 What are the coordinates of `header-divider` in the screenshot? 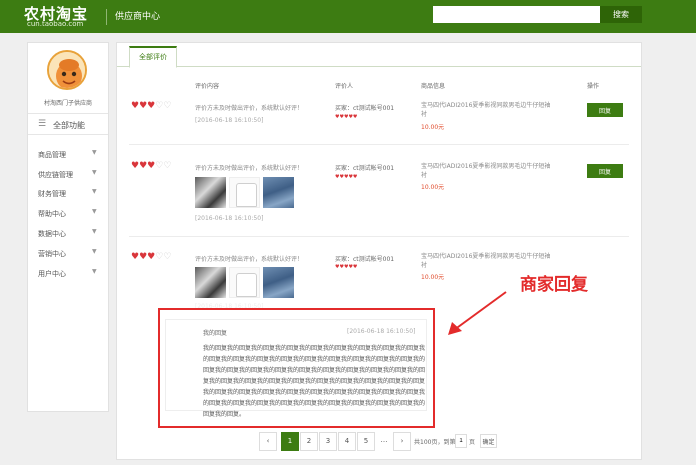 It's located at (106, 17).